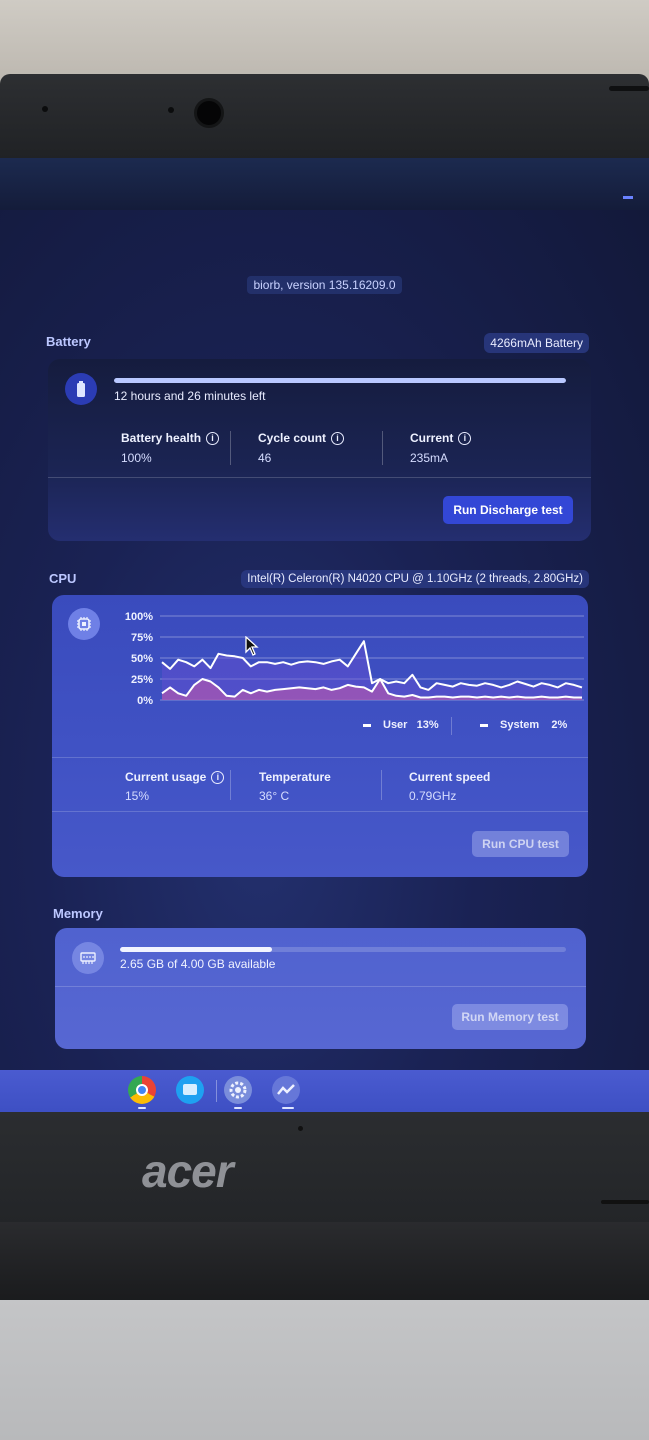  I want to click on cycle-count-label: Cycle count i, so click(301, 438).